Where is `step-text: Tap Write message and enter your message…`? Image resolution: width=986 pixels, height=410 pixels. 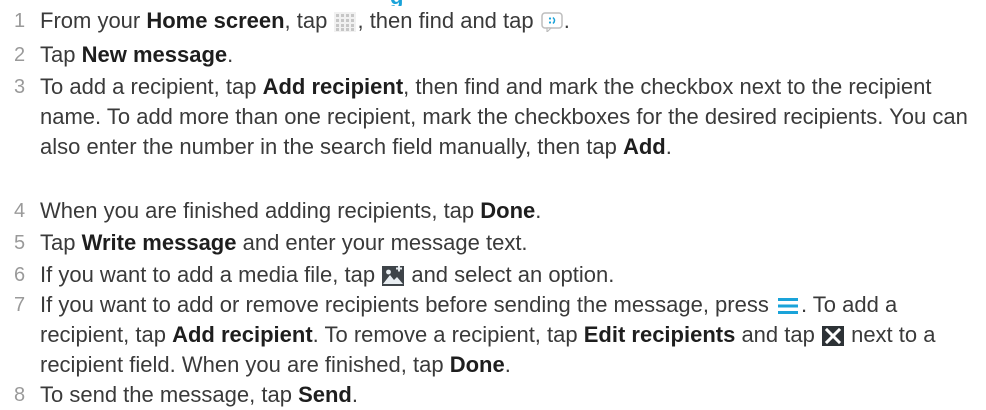 step-text: Tap Write message and enter your message… is located at coordinates (284, 242).